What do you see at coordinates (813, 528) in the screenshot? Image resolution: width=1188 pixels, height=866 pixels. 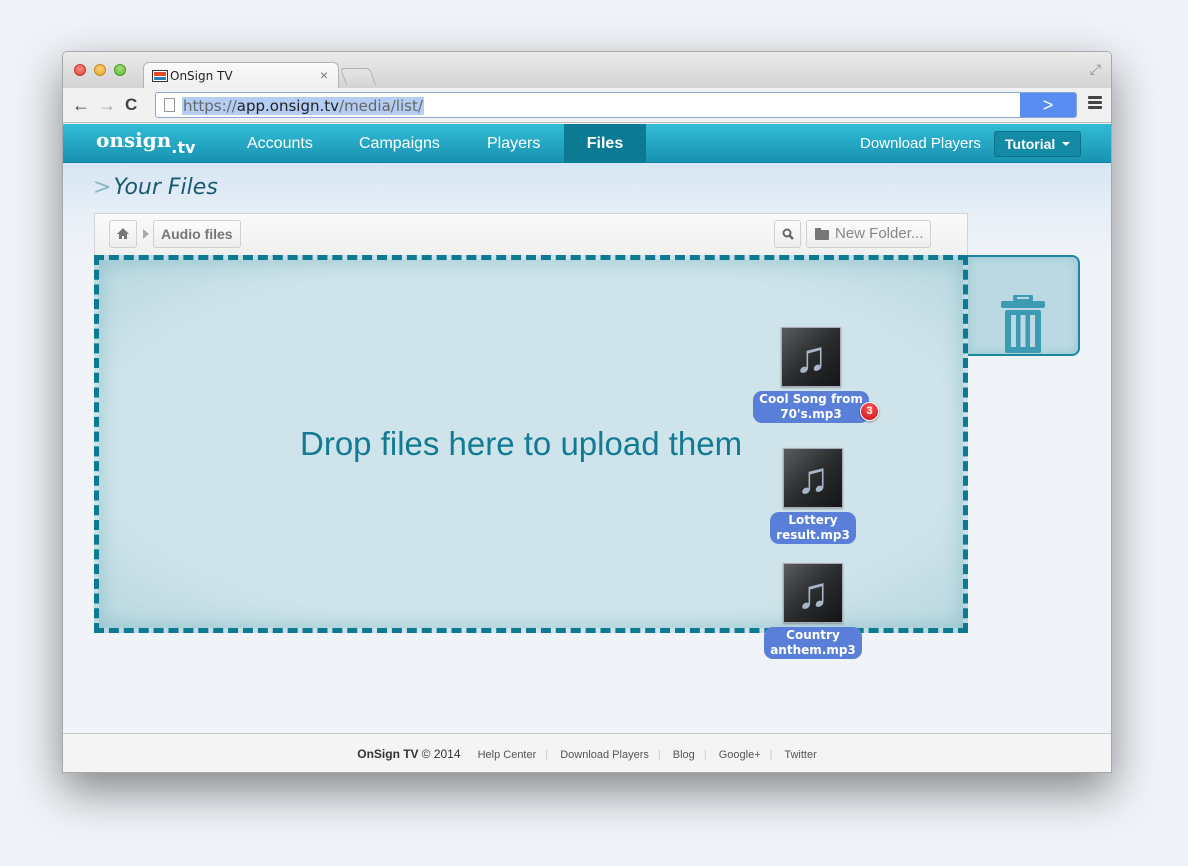 I see `file-name: Lottery result.mp3` at bounding box center [813, 528].